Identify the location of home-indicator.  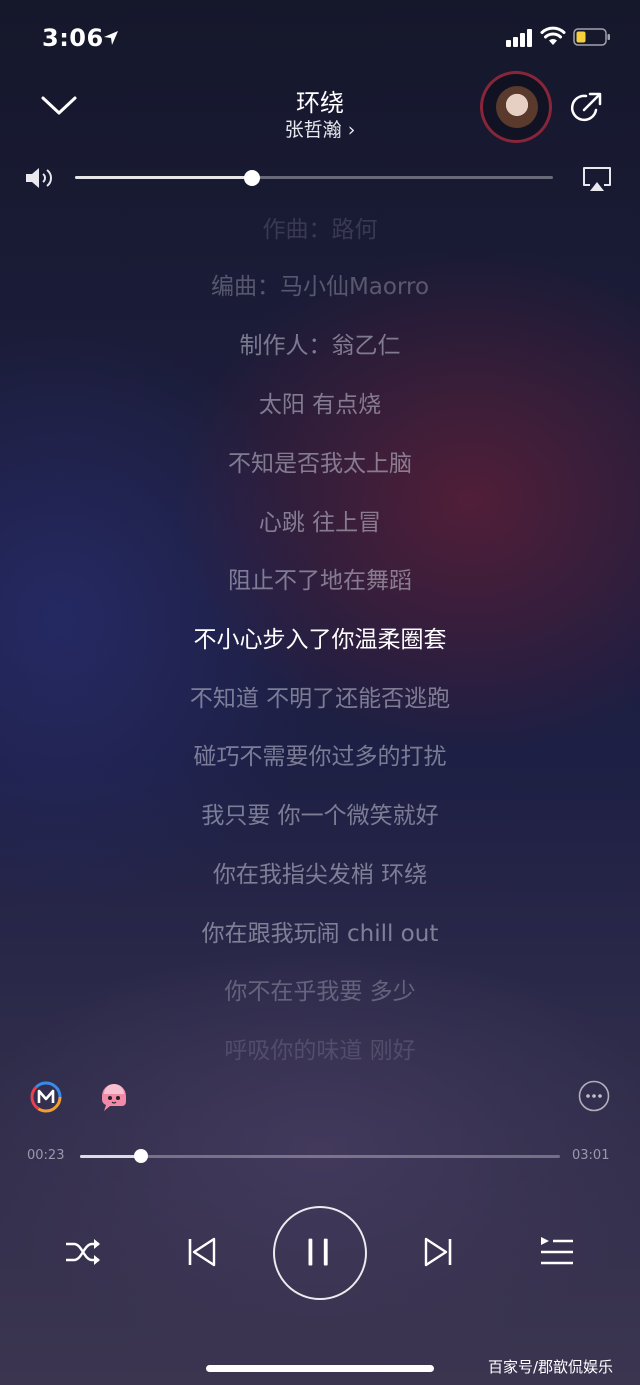
(320, 1368).